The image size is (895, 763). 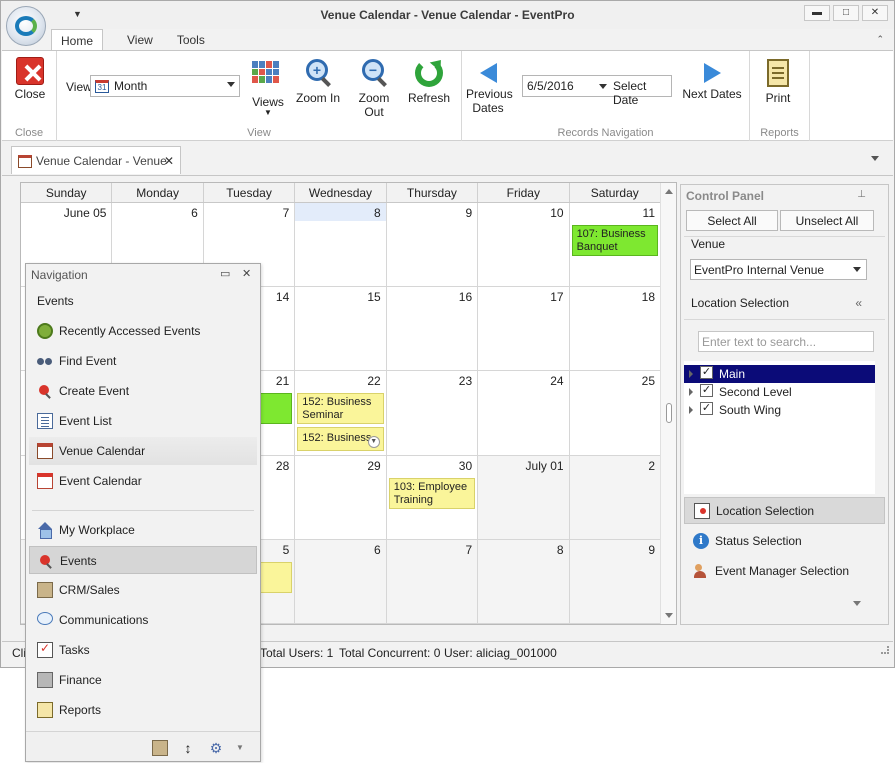 What do you see at coordinates (225, 273) in the screenshot?
I see `restore-icon: ▭` at bounding box center [225, 273].